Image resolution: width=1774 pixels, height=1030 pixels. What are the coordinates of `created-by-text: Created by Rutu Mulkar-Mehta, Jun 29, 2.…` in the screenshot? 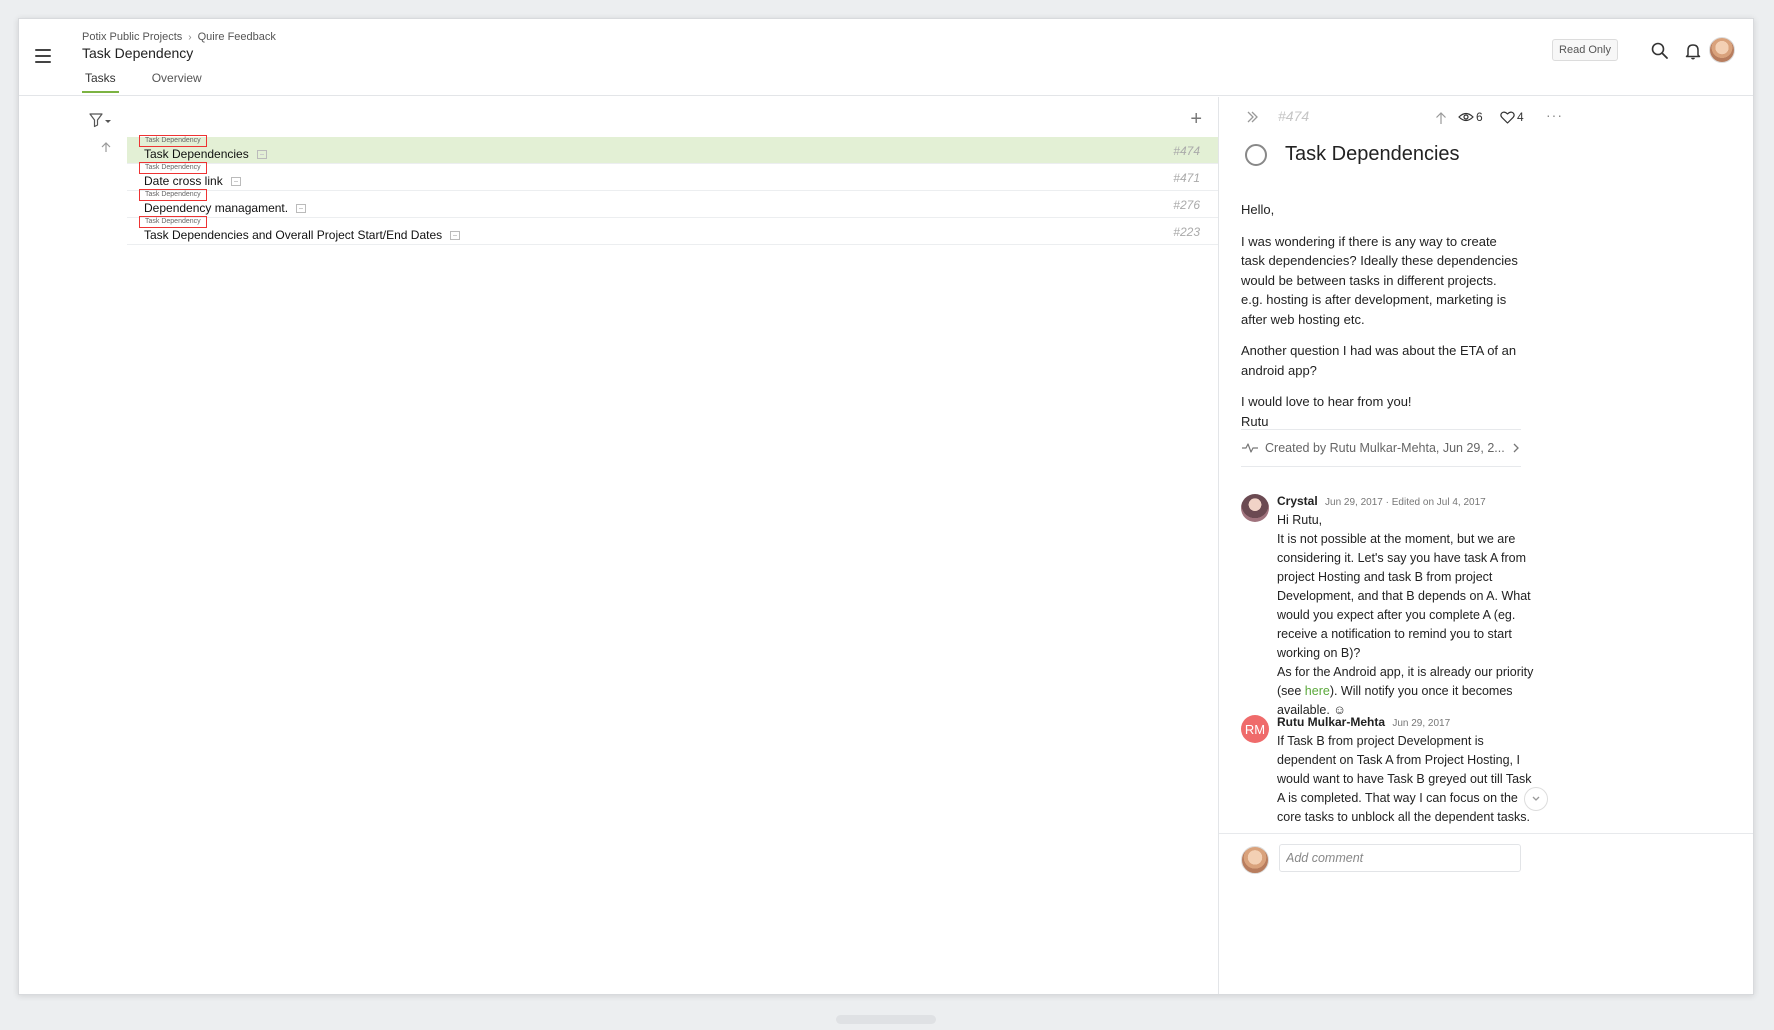 It's located at (1385, 448).